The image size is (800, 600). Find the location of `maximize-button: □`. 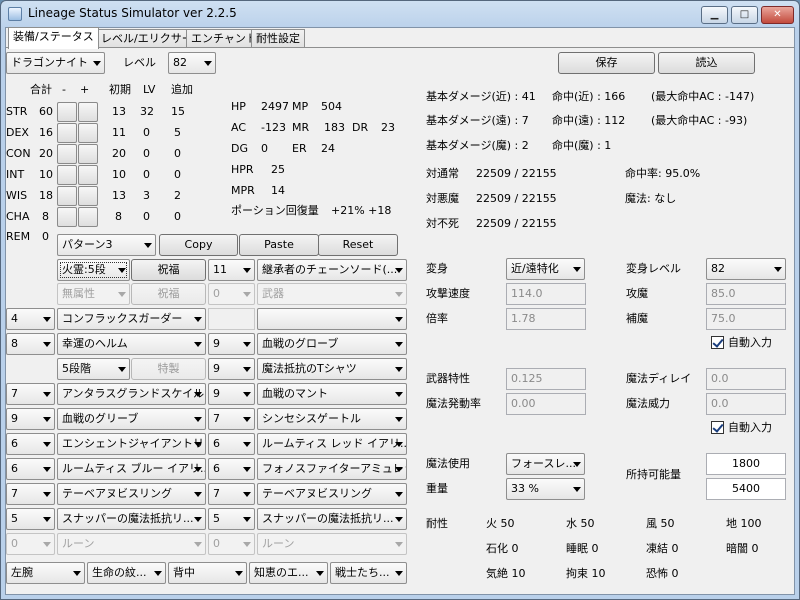

maximize-button: □ is located at coordinates (744, 15).